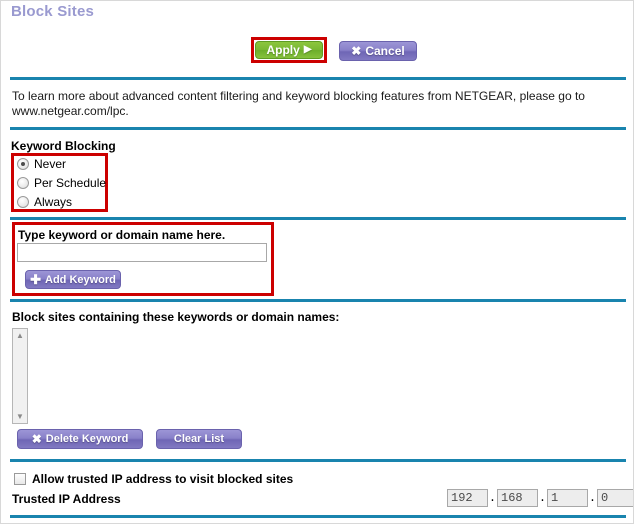 The image size is (634, 524). Describe the element at coordinates (20, 335) in the screenshot. I see `scroll-up-icon: ▲` at that location.